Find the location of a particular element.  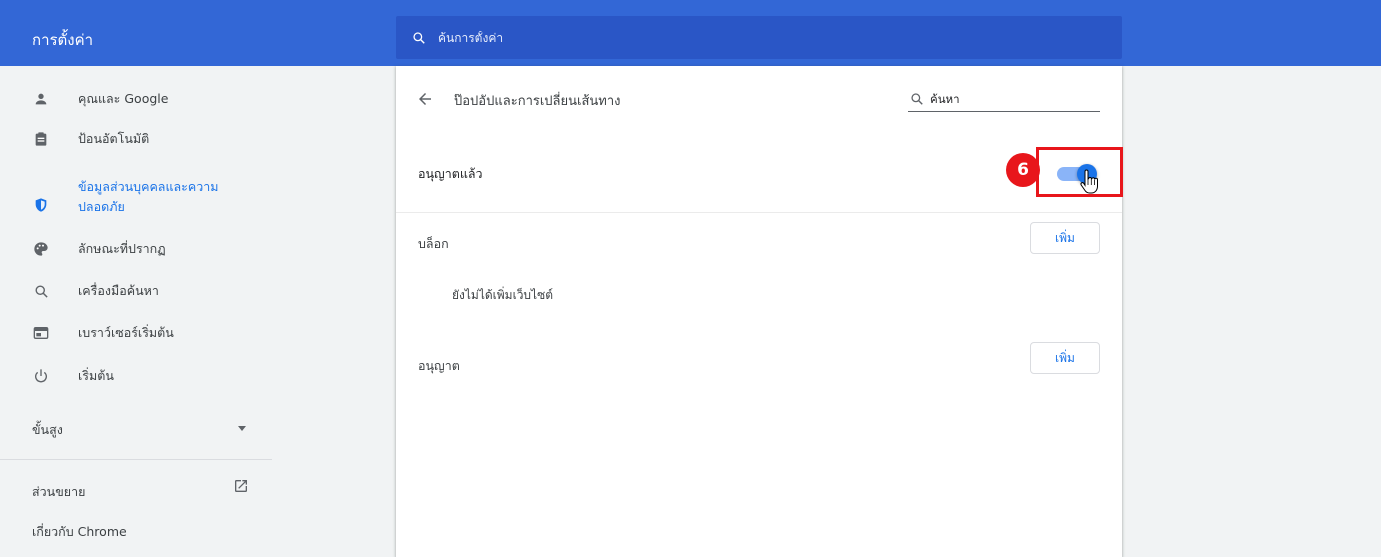

sidebar-divider is located at coordinates (136, 459).